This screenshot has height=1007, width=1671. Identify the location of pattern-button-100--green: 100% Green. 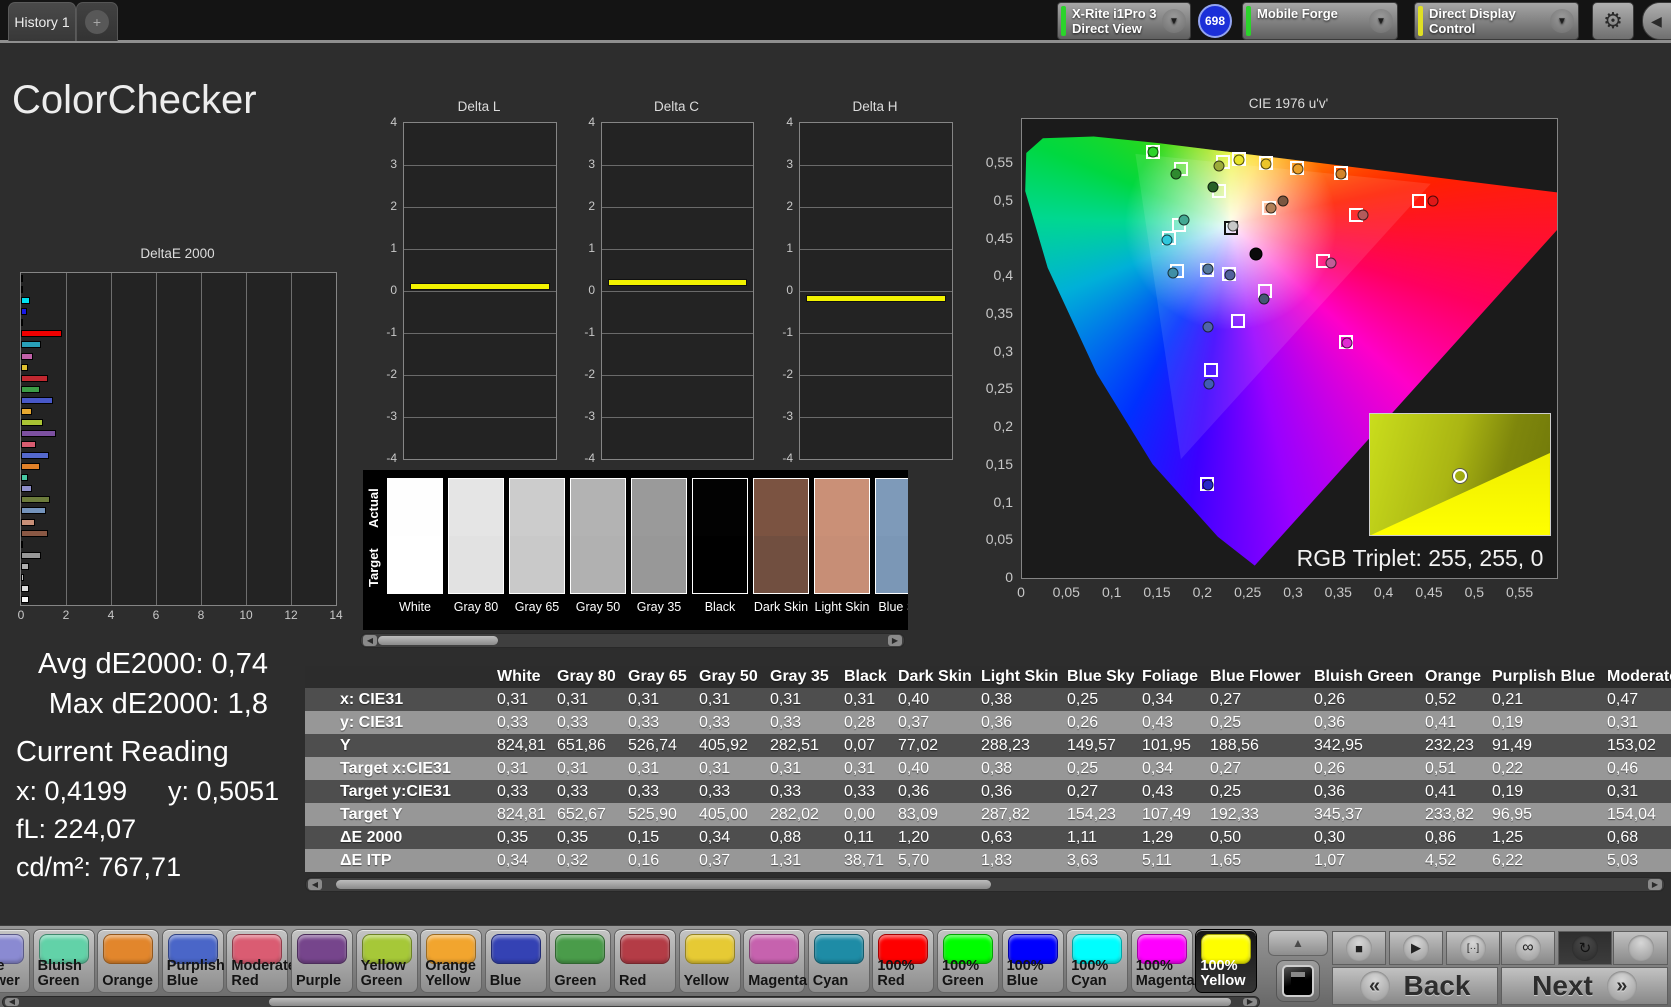
(968, 961).